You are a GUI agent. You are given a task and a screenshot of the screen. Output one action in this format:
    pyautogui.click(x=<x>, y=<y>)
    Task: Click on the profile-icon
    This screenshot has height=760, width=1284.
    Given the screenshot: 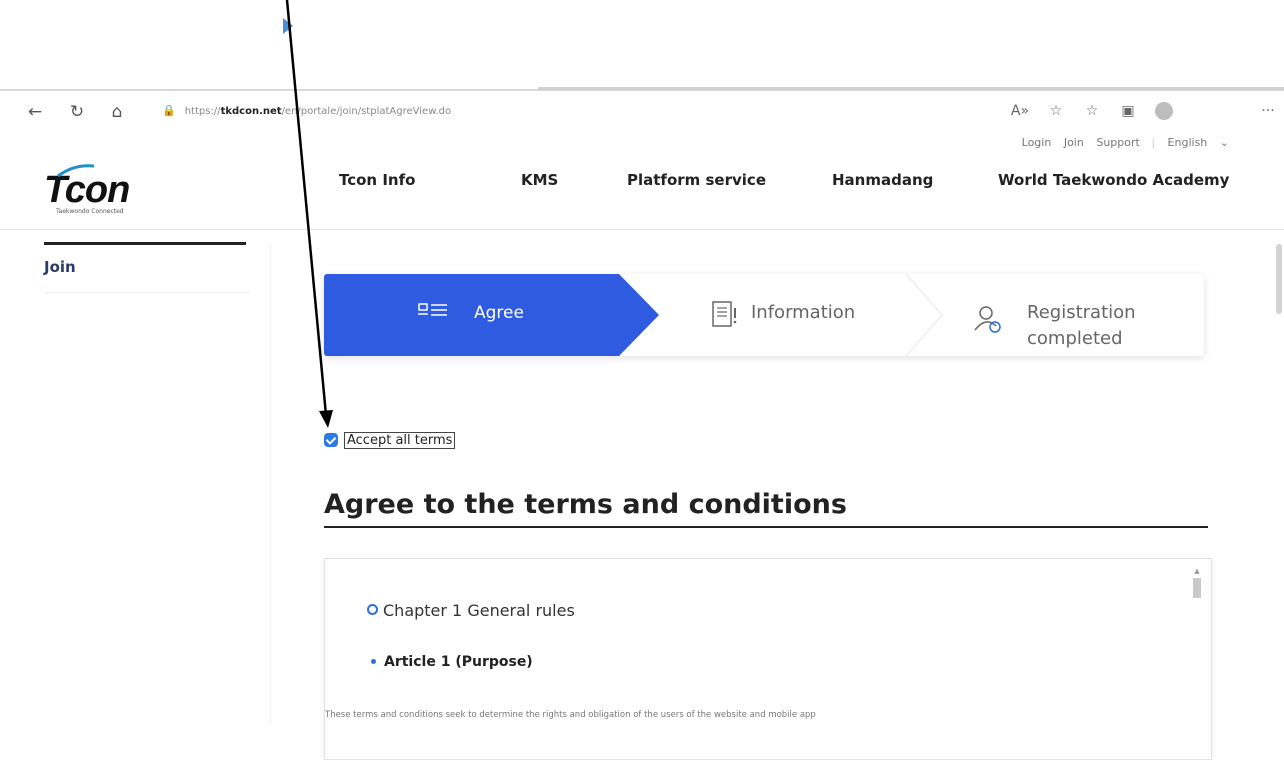 What is the action you would take?
    pyautogui.click(x=1164, y=111)
    